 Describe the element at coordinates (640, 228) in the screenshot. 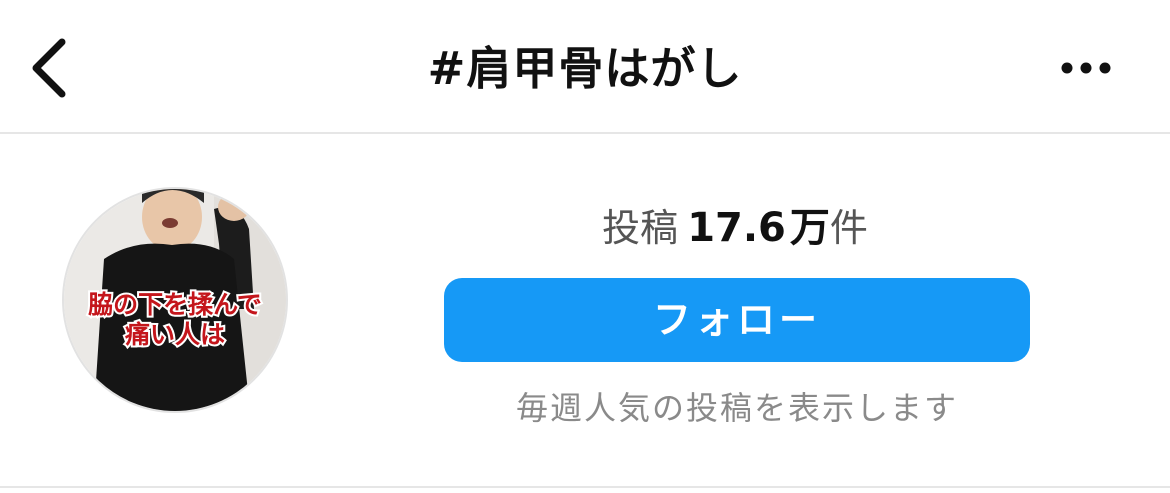

I see `post-count-label: 投稿` at that location.